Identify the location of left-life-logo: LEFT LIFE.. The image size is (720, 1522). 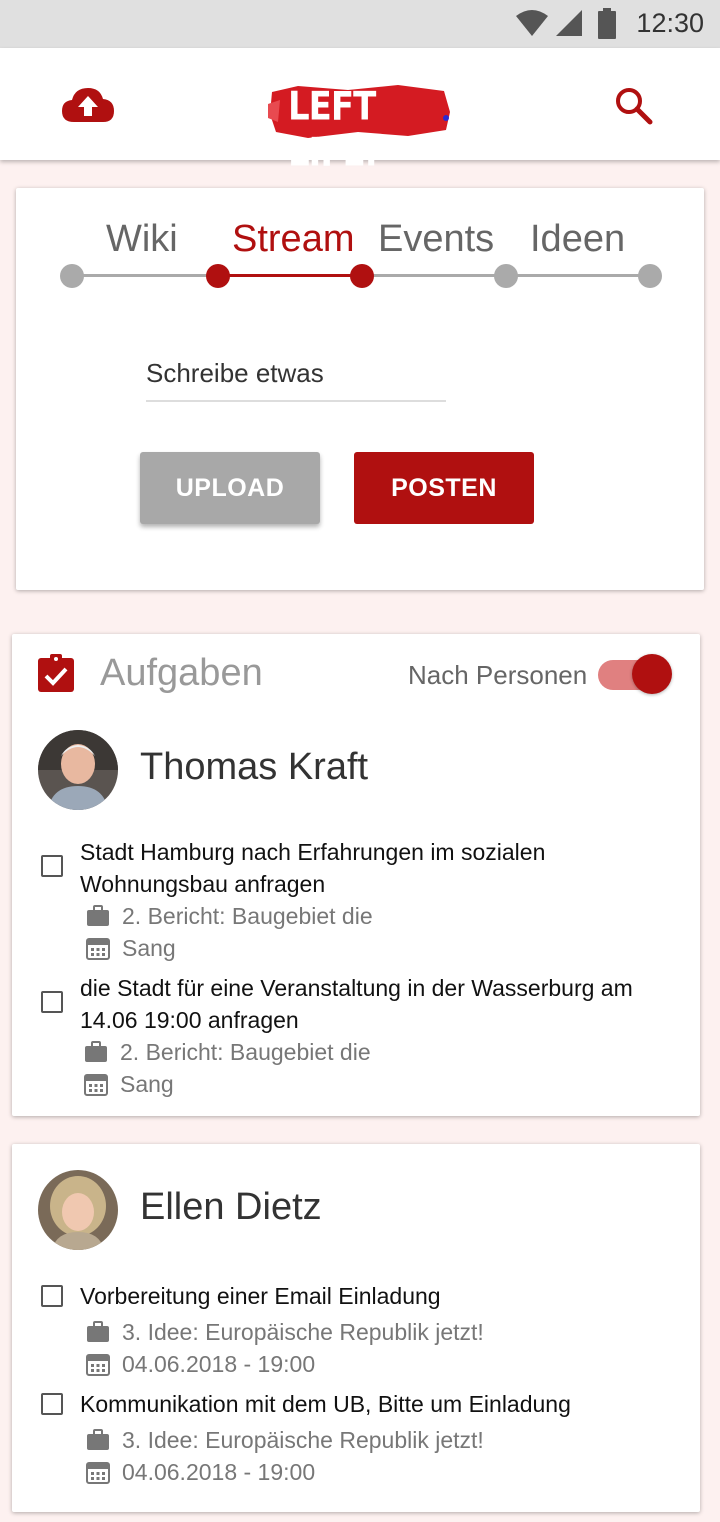
(361, 129).